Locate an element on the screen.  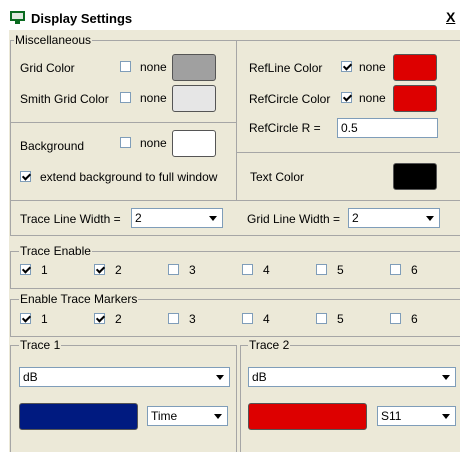
refcircle-r-input: 0.5 is located at coordinates (387, 128).